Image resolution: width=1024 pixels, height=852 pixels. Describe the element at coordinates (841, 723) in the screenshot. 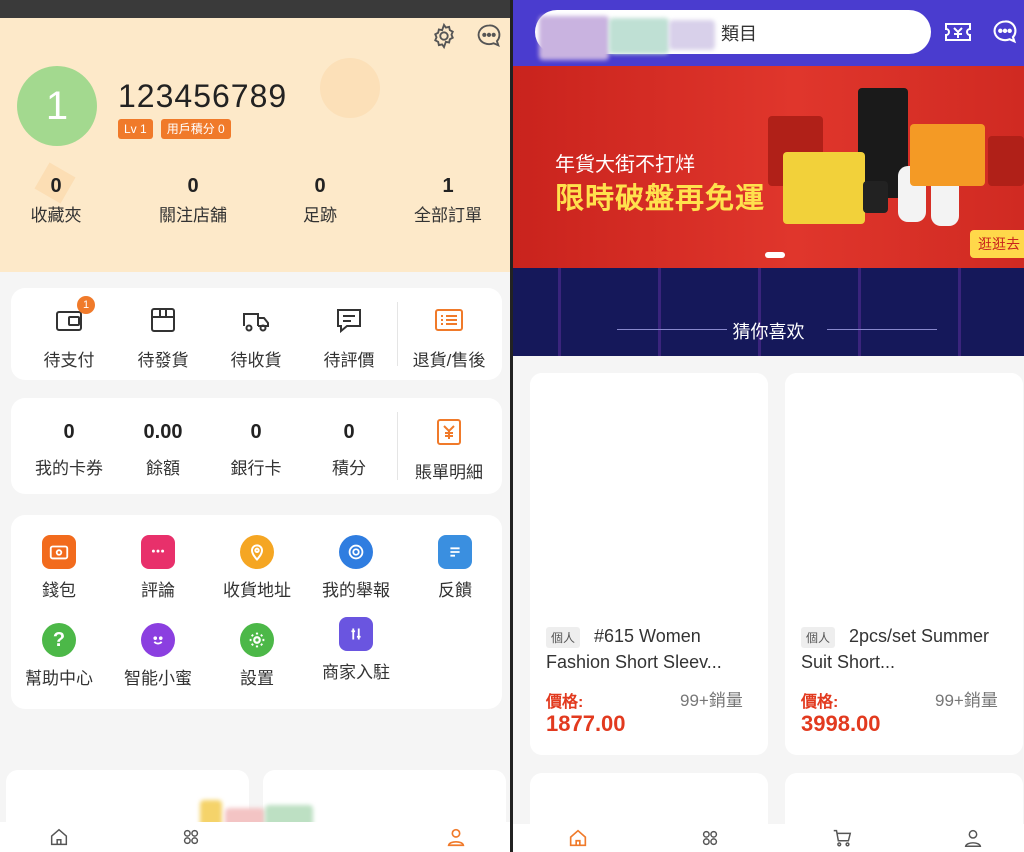

I see `product-price: 3998.00` at that location.